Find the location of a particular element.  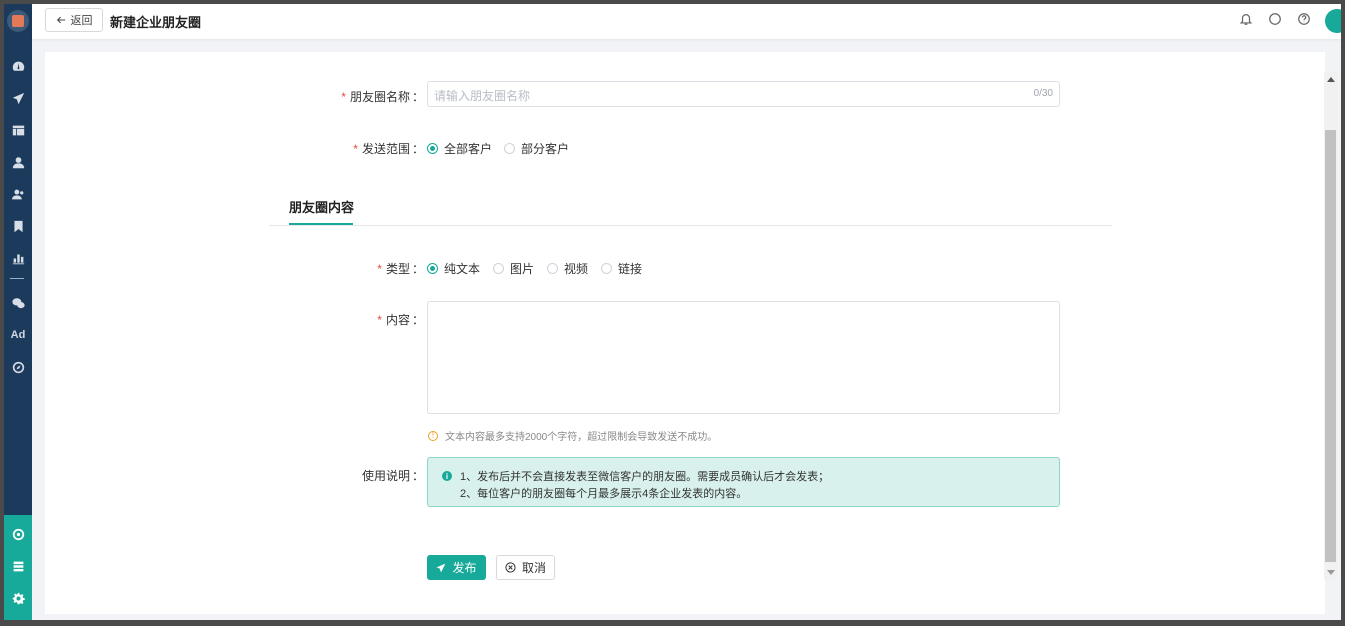

sidebar: Ad is located at coordinates (18, 312).